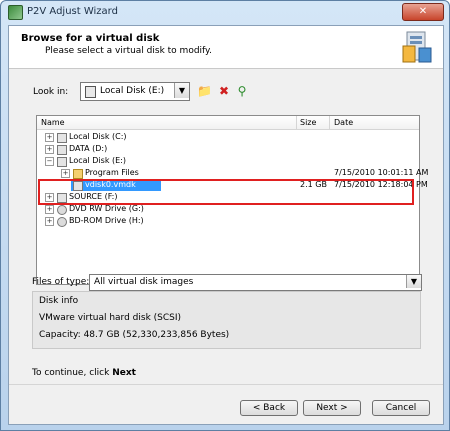  I want to click on header-subtitle: Please select a virtual disk to modify., so click(128, 51).